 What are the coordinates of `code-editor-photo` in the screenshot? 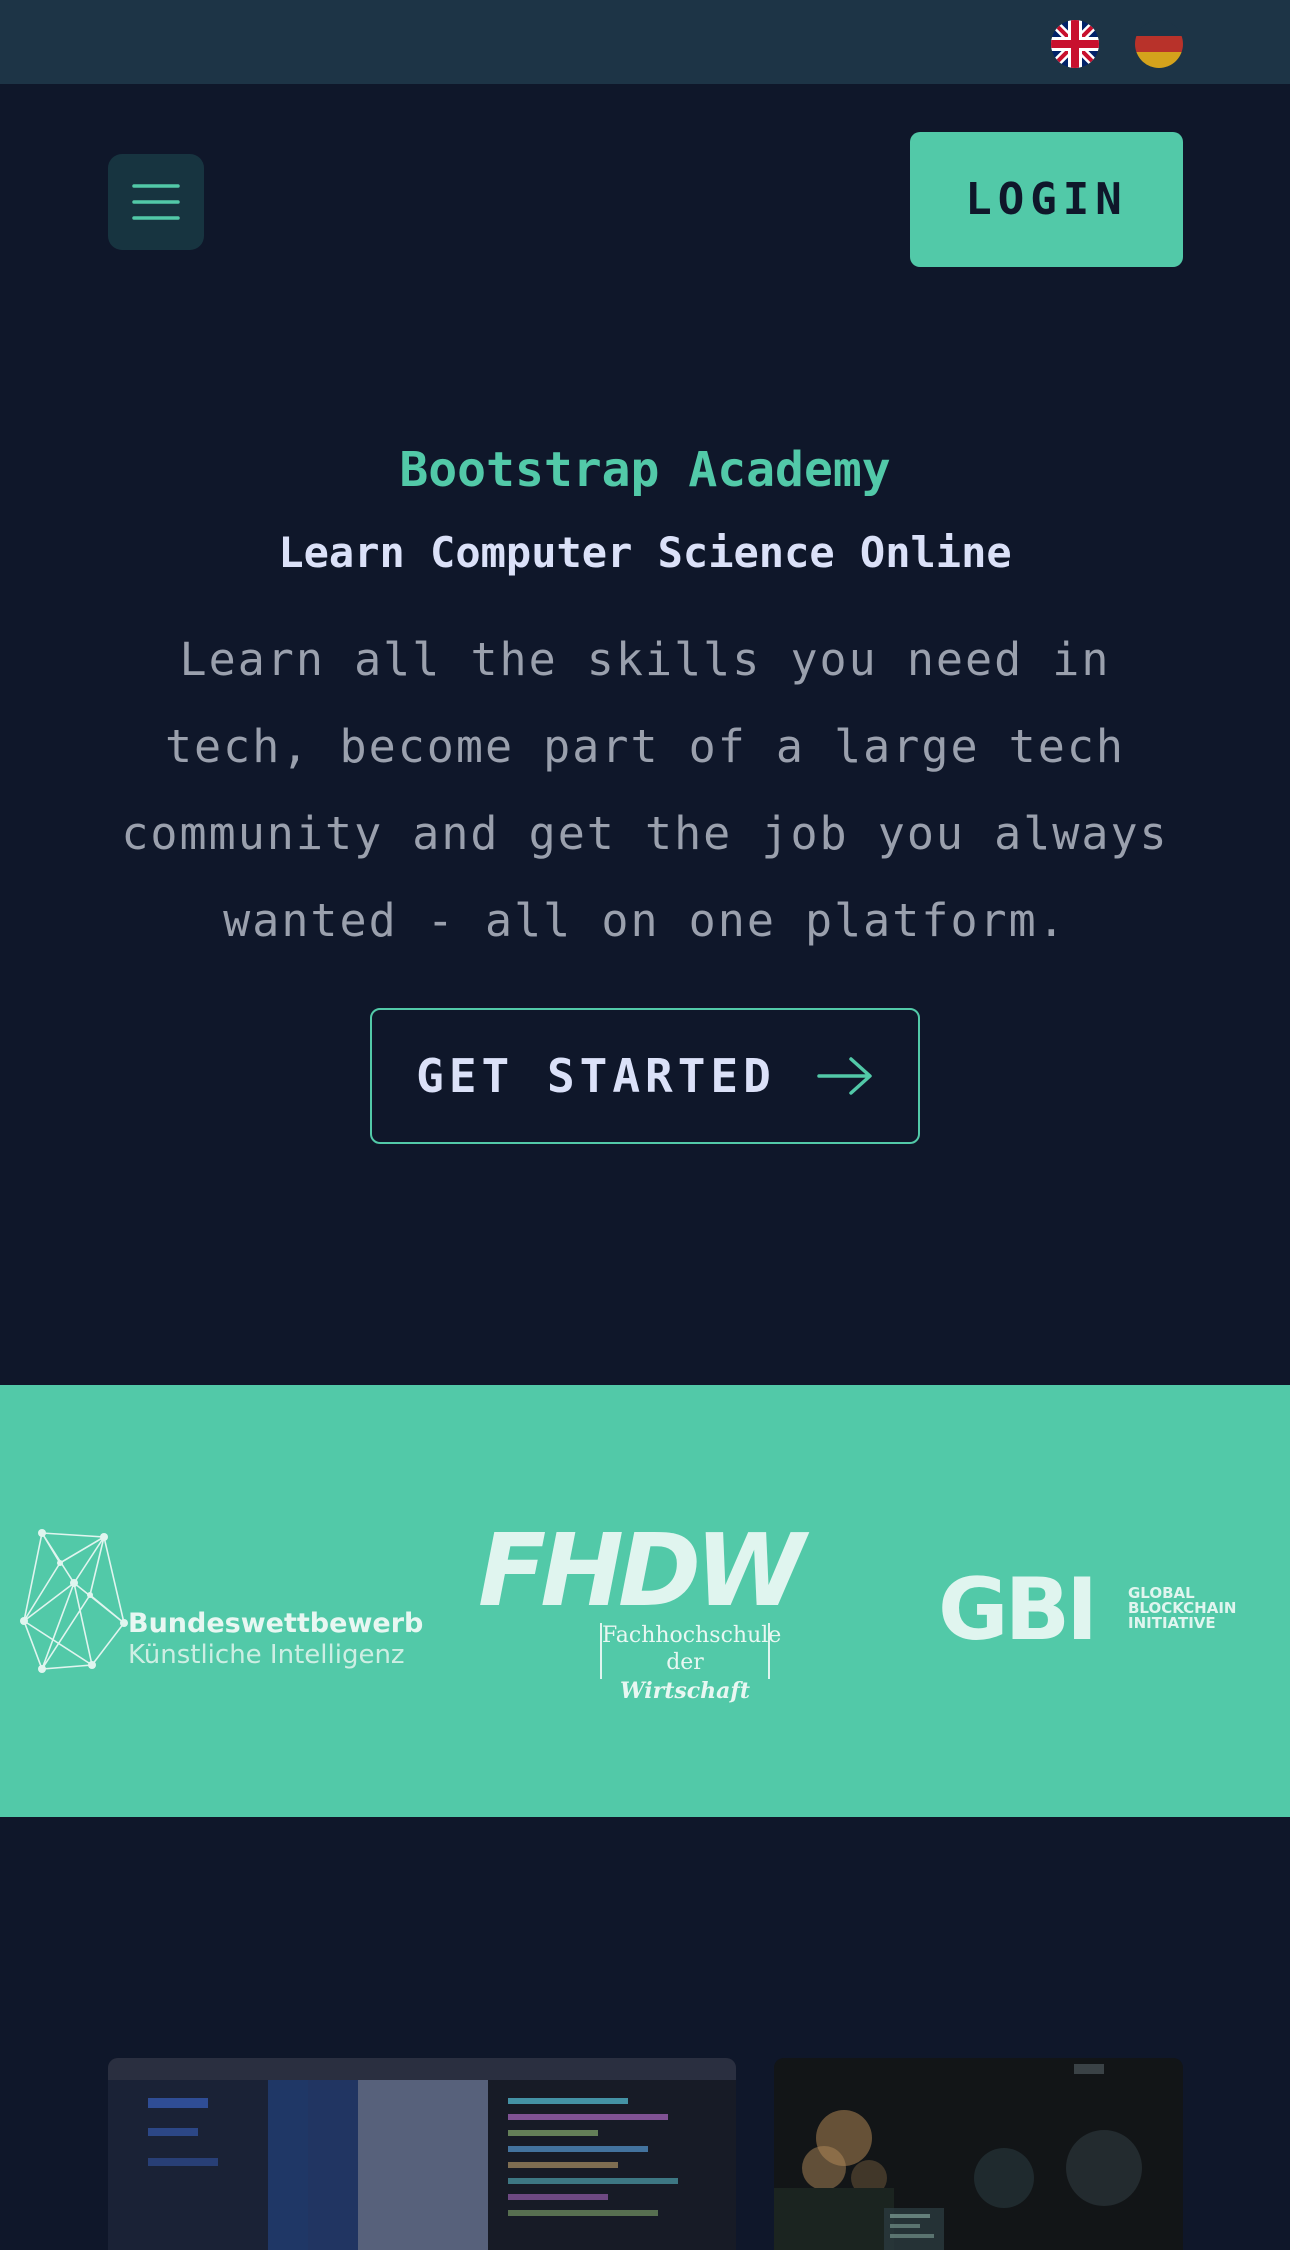 It's located at (422, 2154).